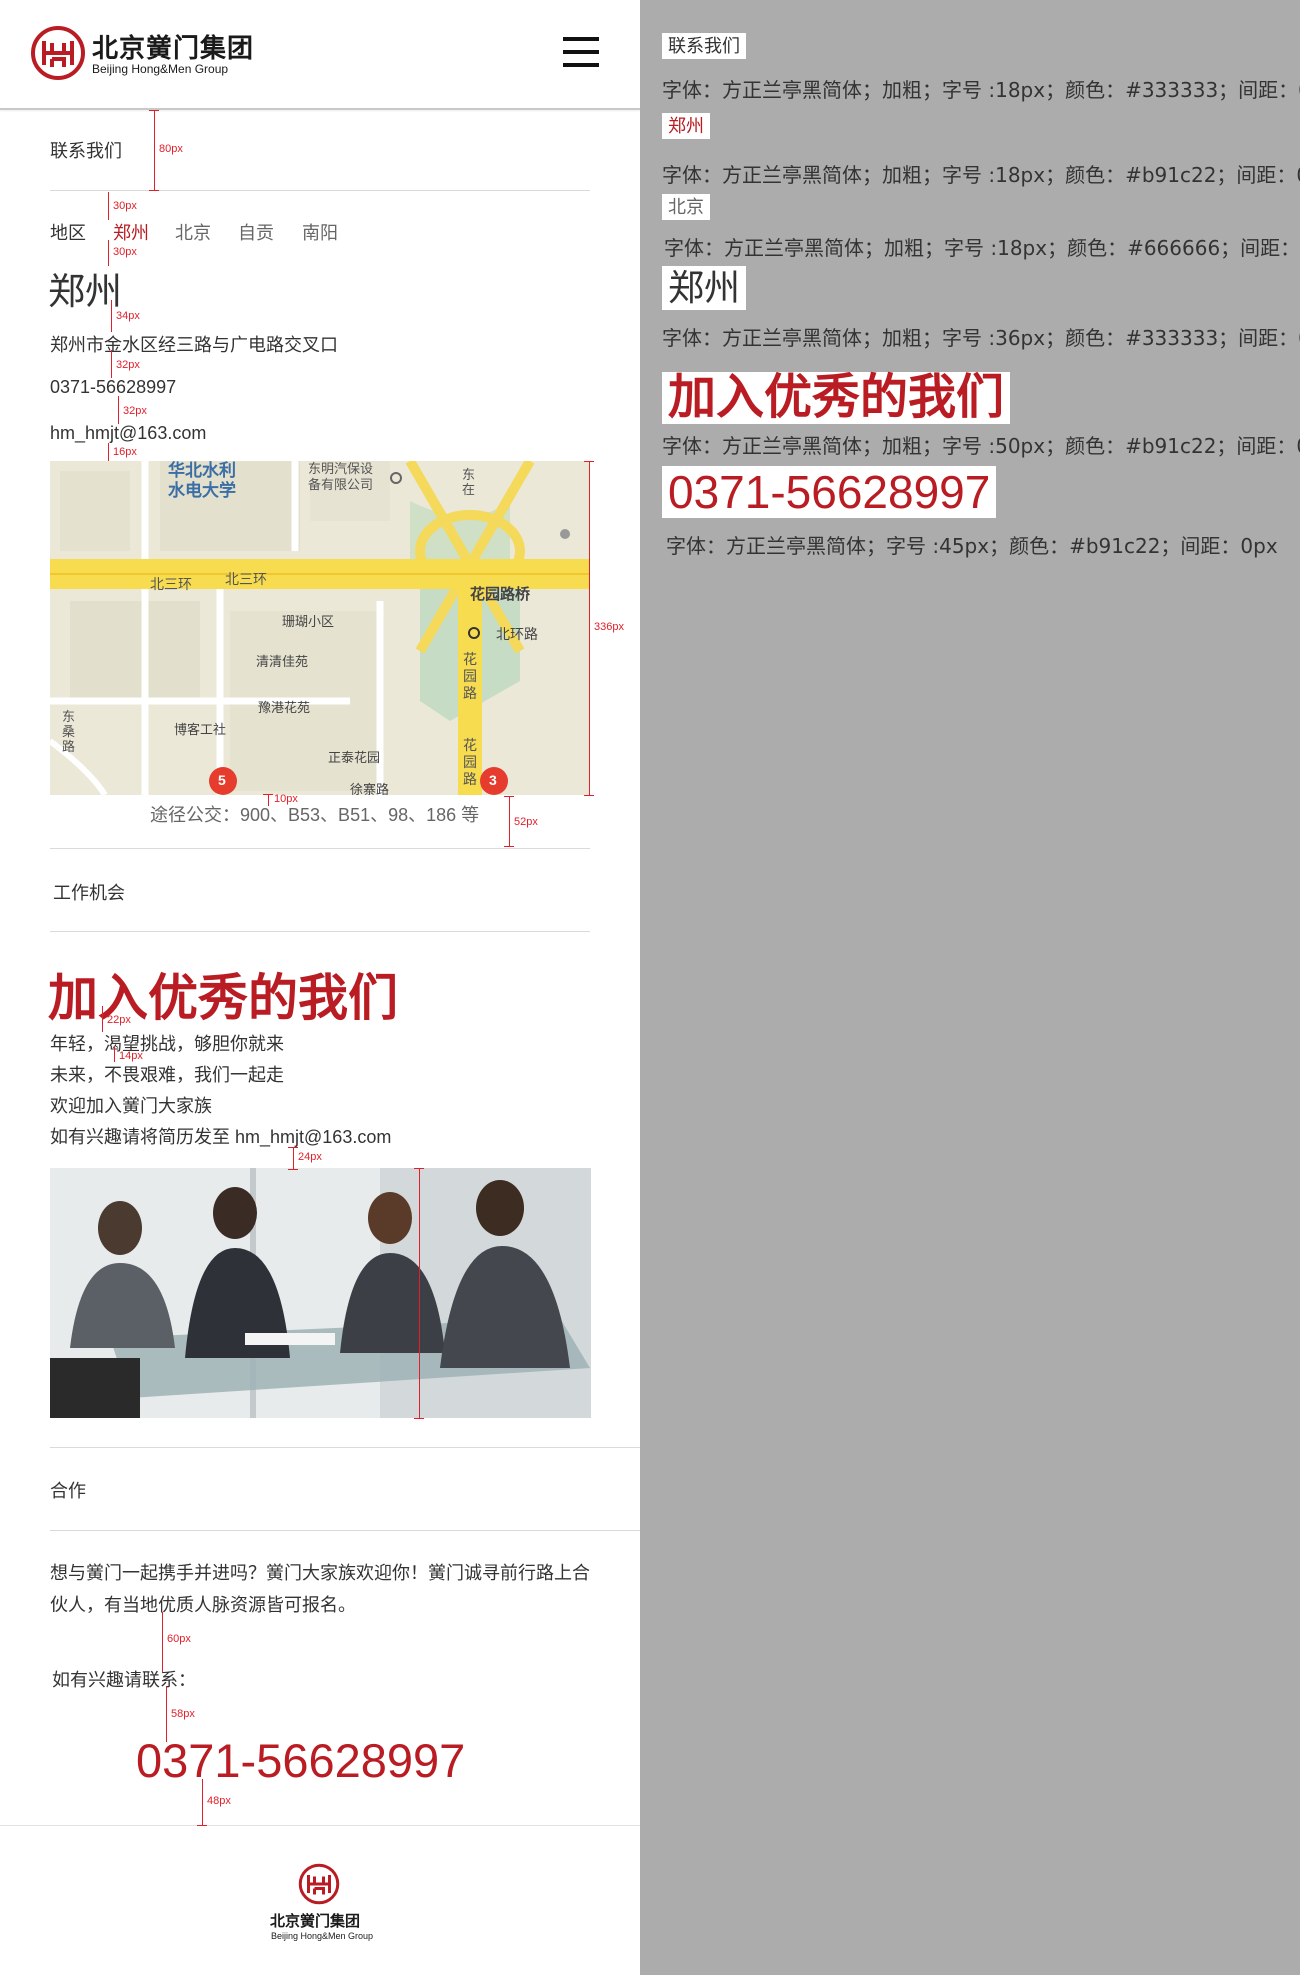  What do you see at coordinates (128, 433) in the screenshot?
I see `email-text: hm_hmjt@163.com` at bounding box center [128, 433].